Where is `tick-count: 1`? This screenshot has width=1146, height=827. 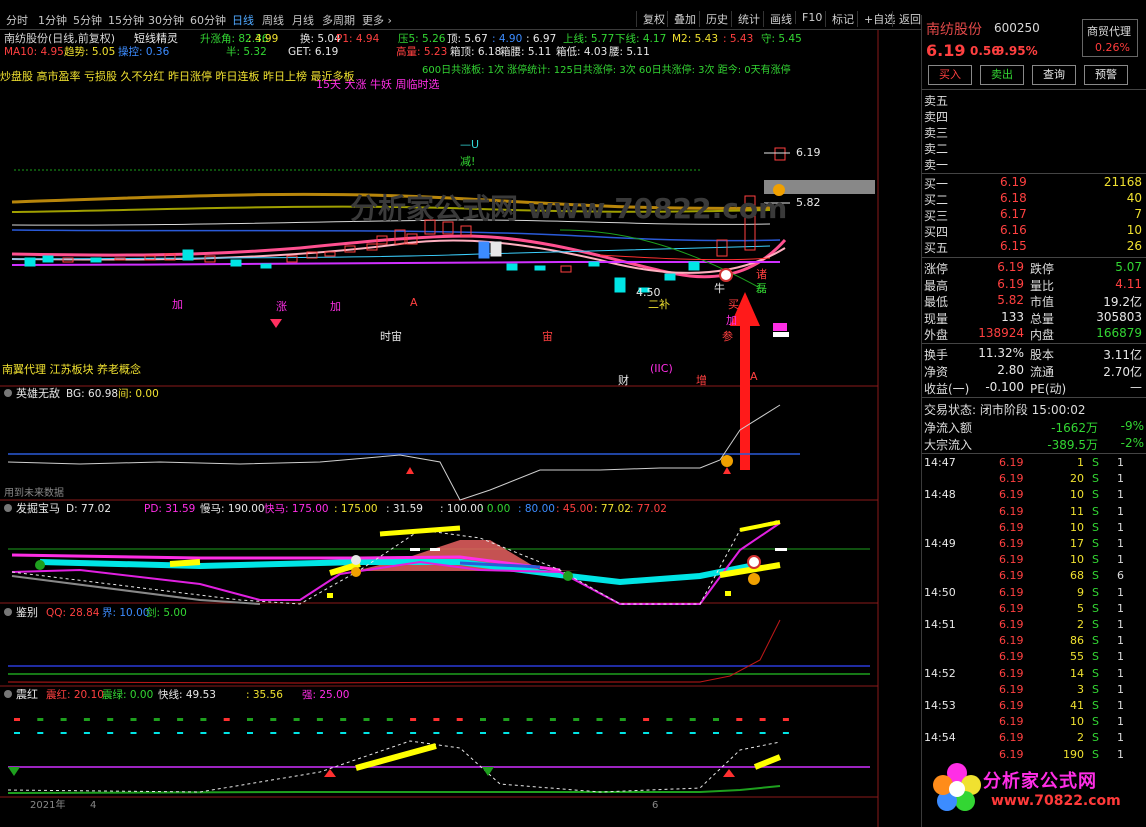 tick-count: 1 is located at coordinates (1120, 689).